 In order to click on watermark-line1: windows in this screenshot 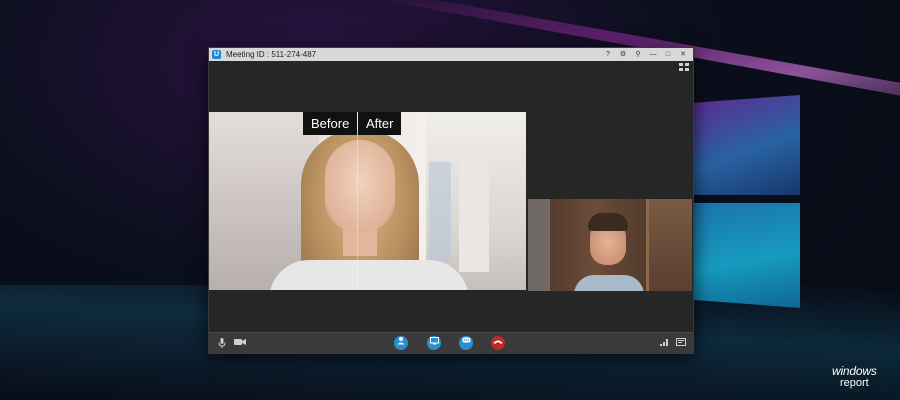, I will do `click(854, 371)`.